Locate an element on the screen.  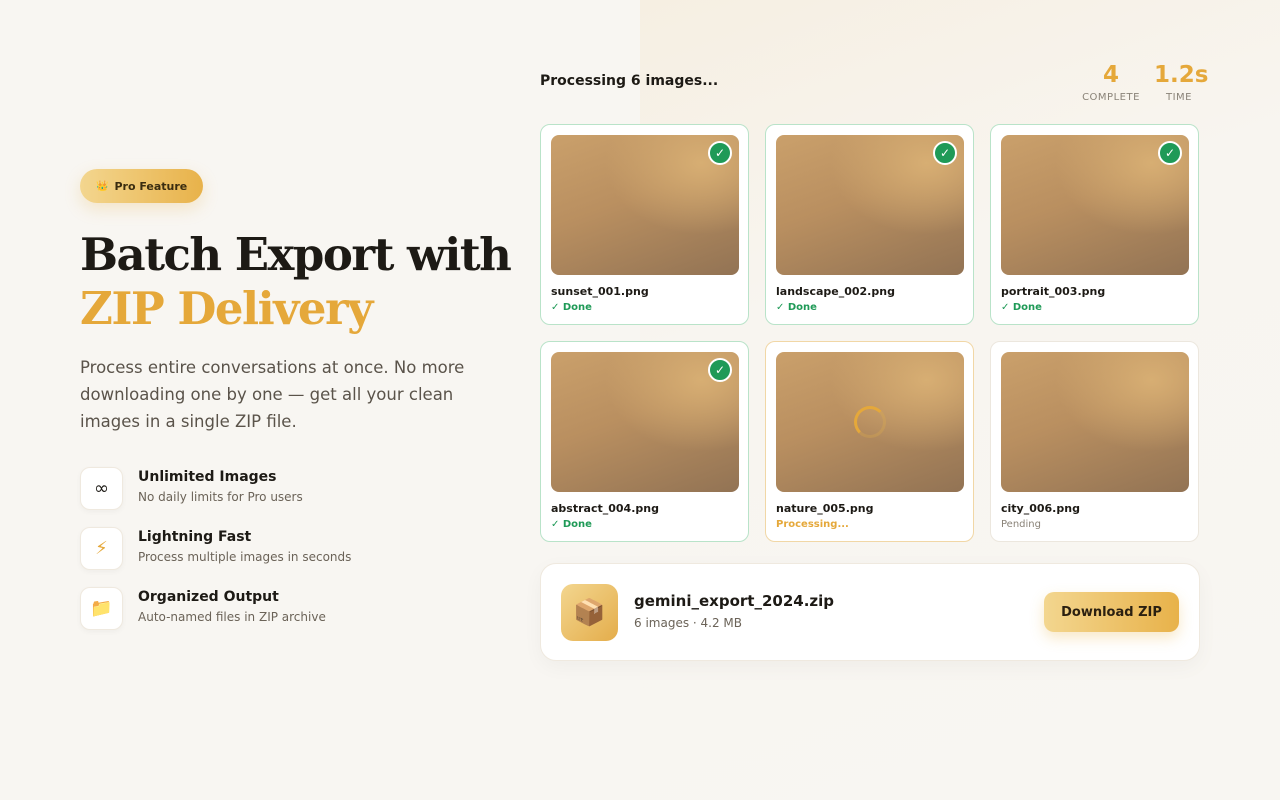
feature-subtitle: Process multiple images in seconds is located at coordinates (245, 557).